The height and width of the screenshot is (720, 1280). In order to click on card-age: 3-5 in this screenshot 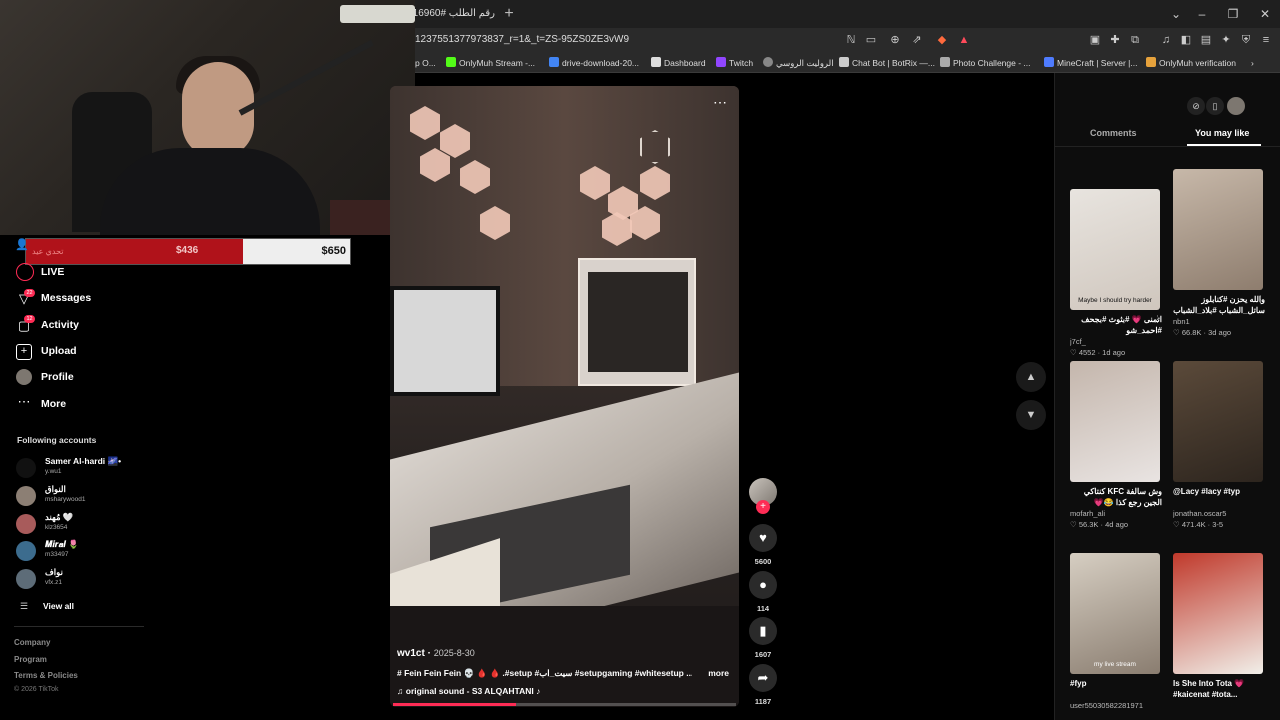, I will do `click(1218, 524)`.